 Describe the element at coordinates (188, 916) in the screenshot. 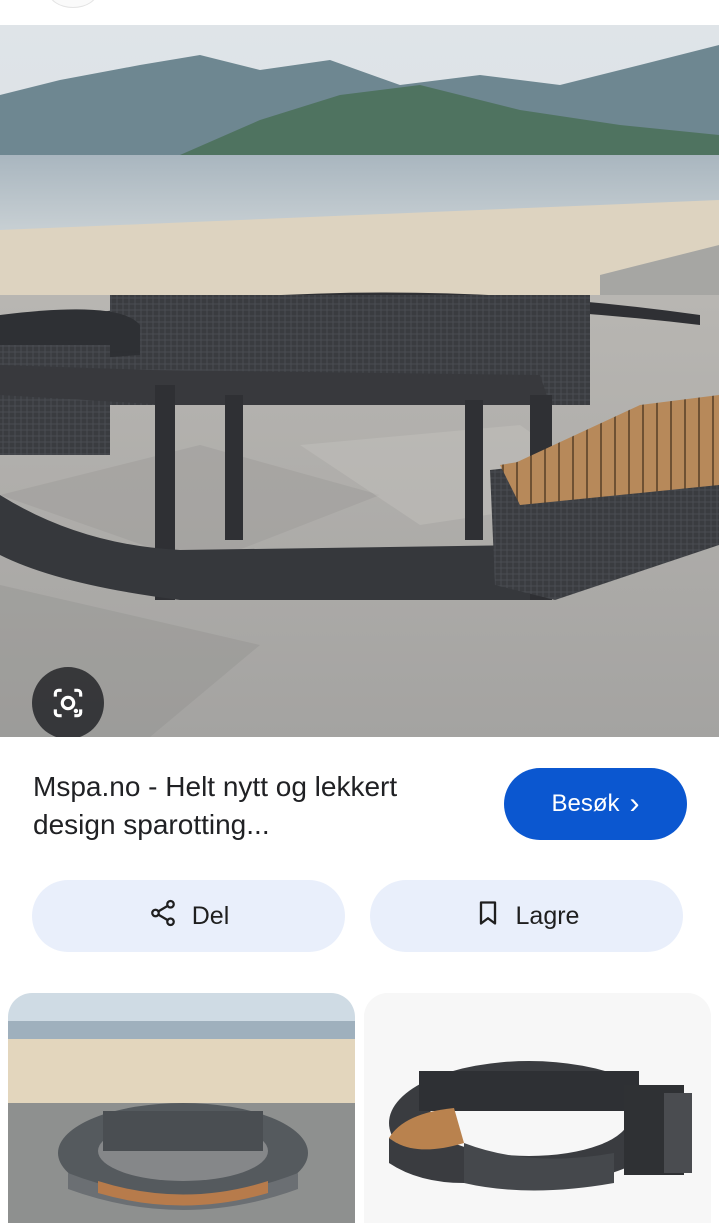

I see `share-button: Del` at that location.